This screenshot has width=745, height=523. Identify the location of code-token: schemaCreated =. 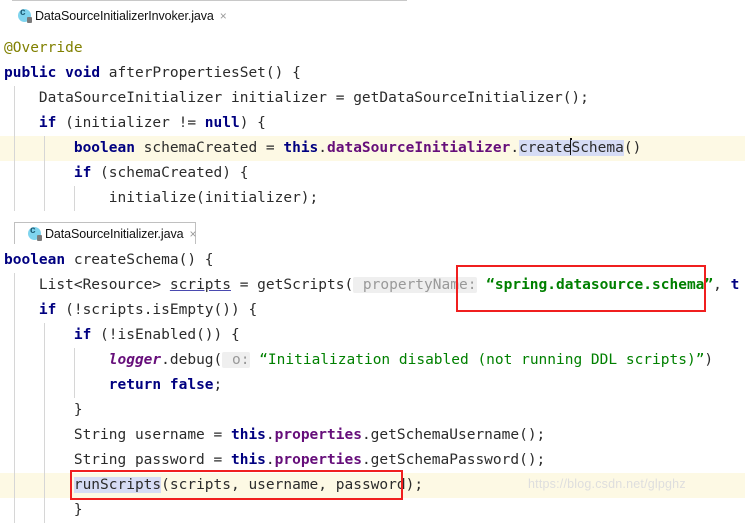
(209, 148).